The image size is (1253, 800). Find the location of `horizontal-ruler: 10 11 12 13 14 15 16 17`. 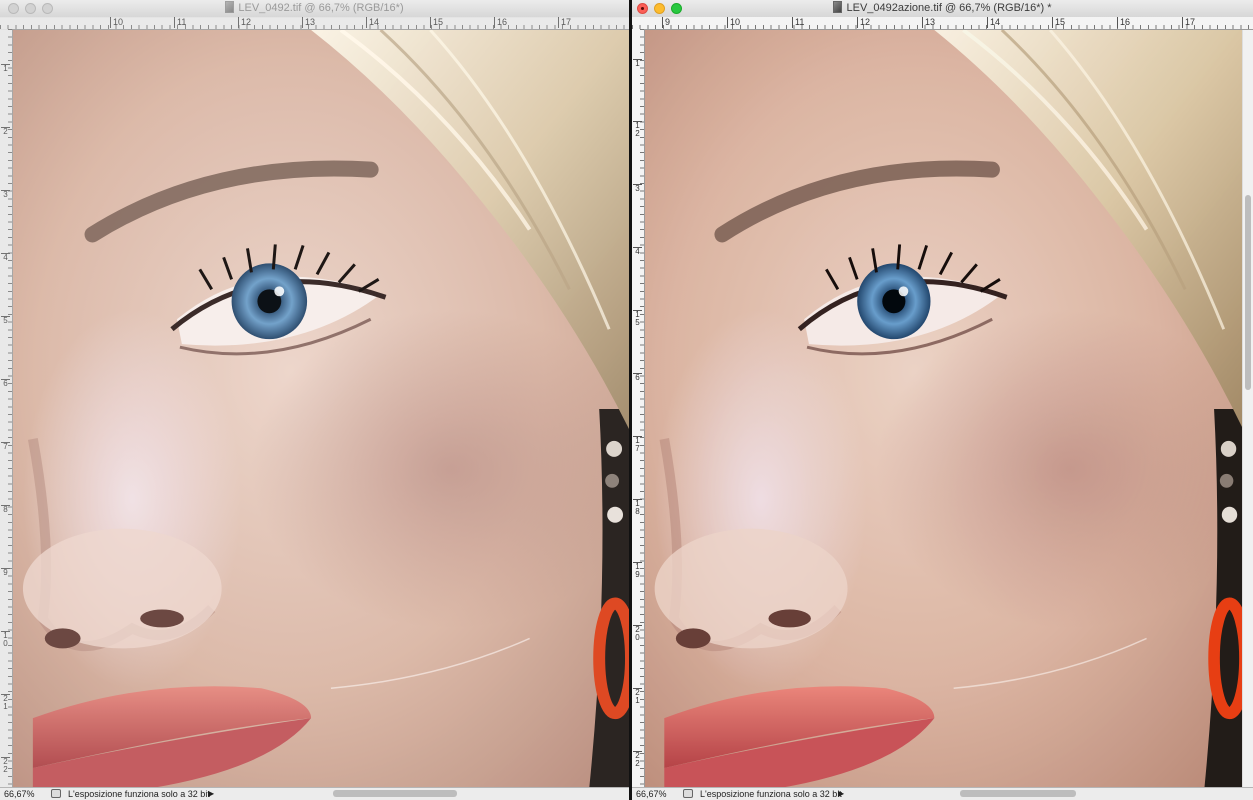

horizontal-ruler: 10 11 12 13 14 15 16 17 is located at coordinates (314, 23).